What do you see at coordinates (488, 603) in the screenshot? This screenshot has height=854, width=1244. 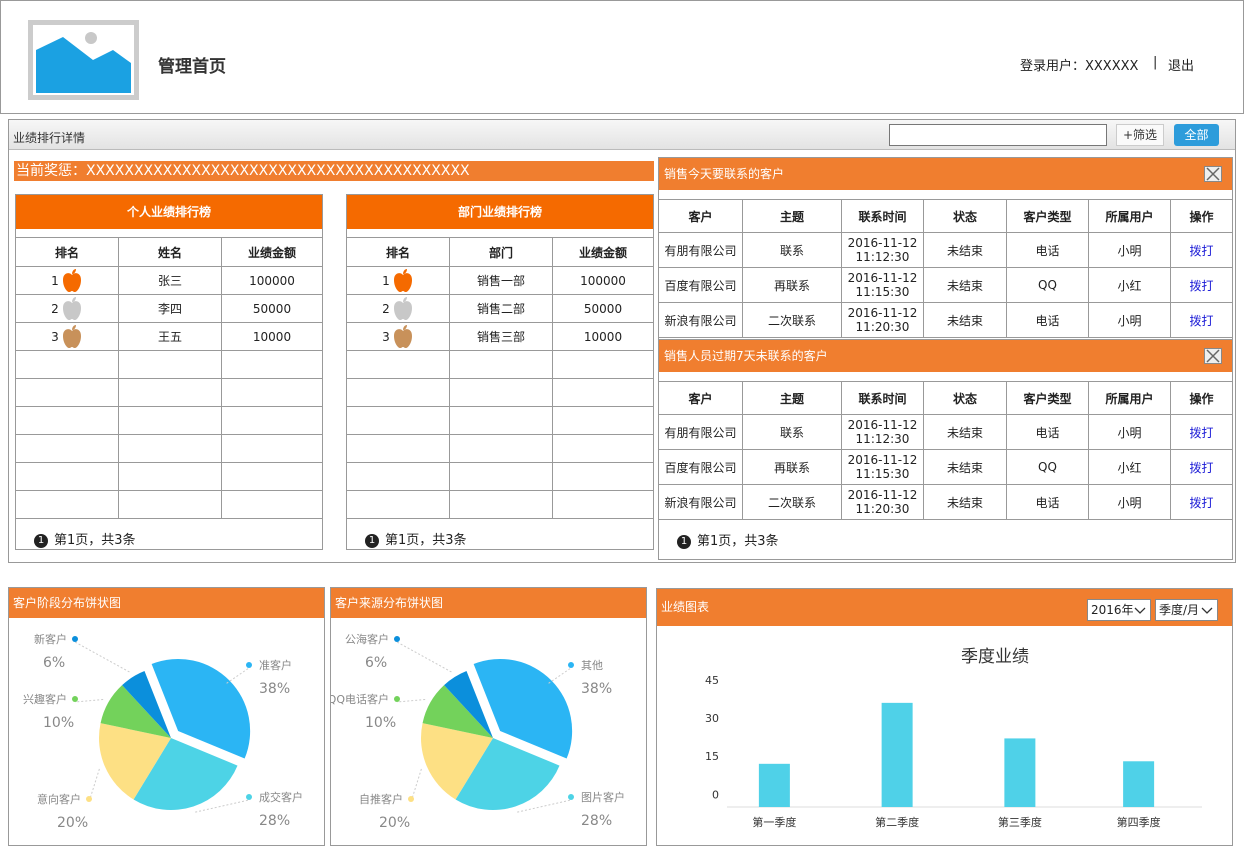 I see `customer-source-pie-title: 客户来源分布饼状图` at bounding box center [488, 603].